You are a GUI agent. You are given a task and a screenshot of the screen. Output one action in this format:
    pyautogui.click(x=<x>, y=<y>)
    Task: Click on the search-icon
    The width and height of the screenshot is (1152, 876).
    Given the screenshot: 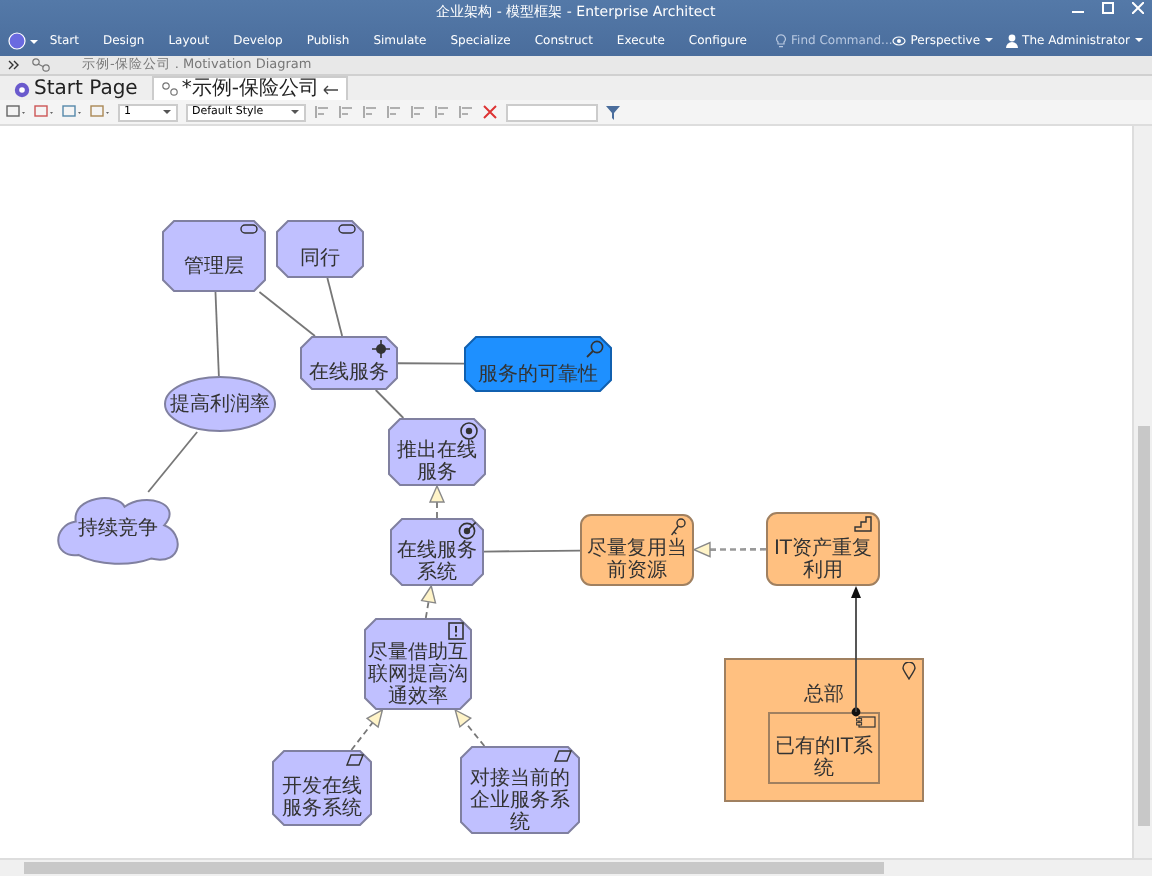 What is the action you would take?
    pyautogui.click(x=595, y=349)
    